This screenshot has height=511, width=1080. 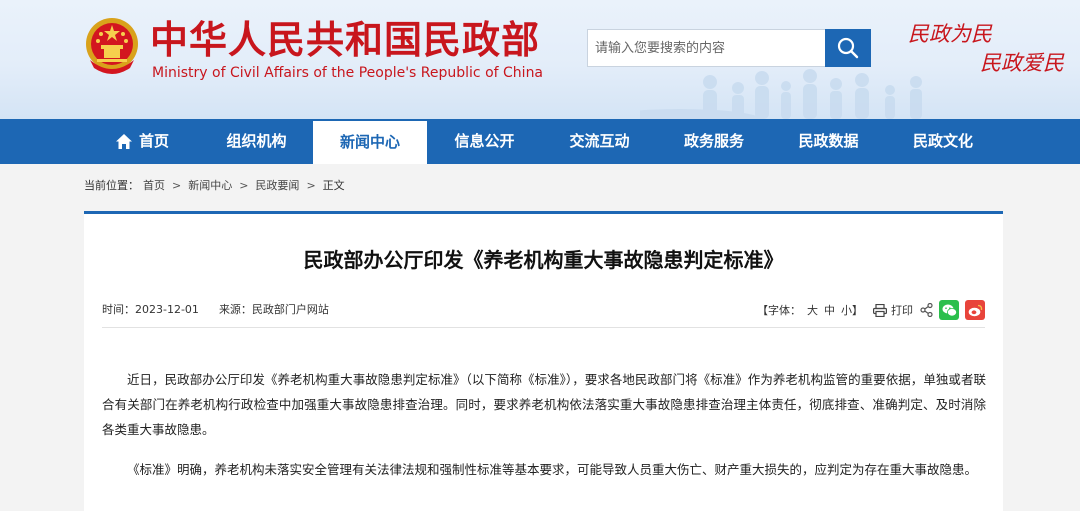 I want to click on wechat-icon, so click(x=949, y=310).